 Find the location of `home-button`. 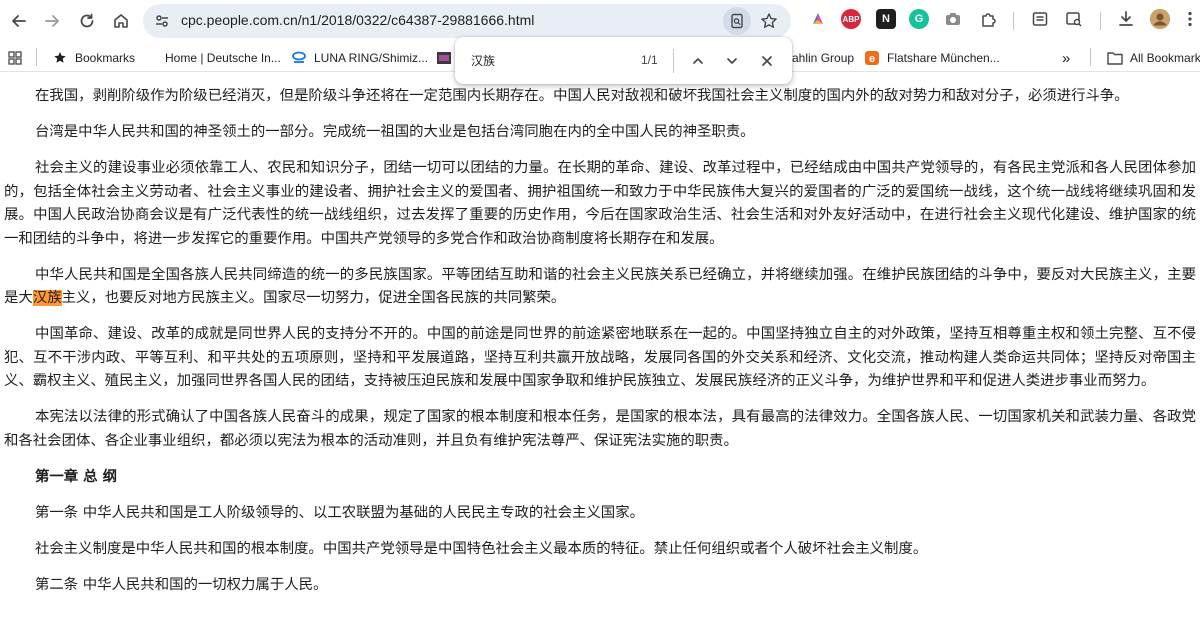

home-button is located at coordinates (121, 21).